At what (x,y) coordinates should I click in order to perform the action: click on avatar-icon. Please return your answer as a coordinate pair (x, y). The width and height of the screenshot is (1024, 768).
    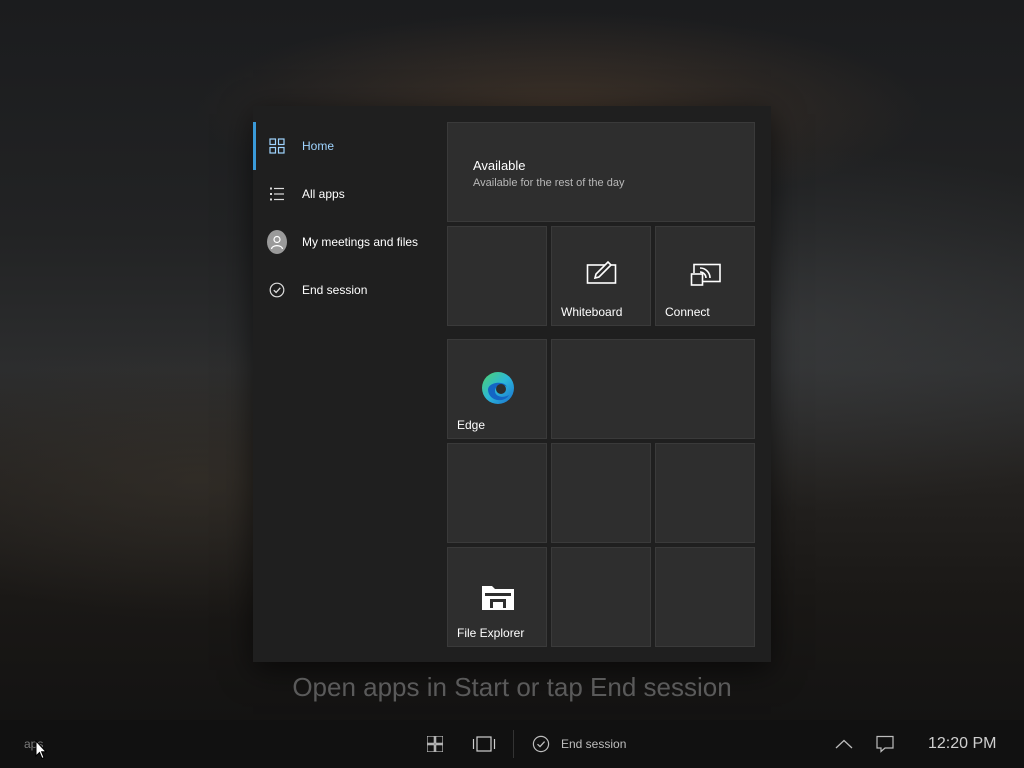
    Looking at the image, I should click on (277, 242).